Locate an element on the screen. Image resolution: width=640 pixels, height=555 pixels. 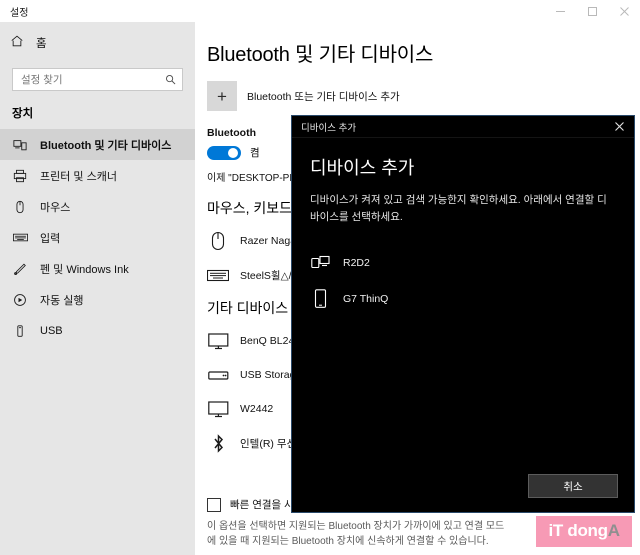
sidebar-item-label: 자동 실행 is located at coordinates (62, 300).